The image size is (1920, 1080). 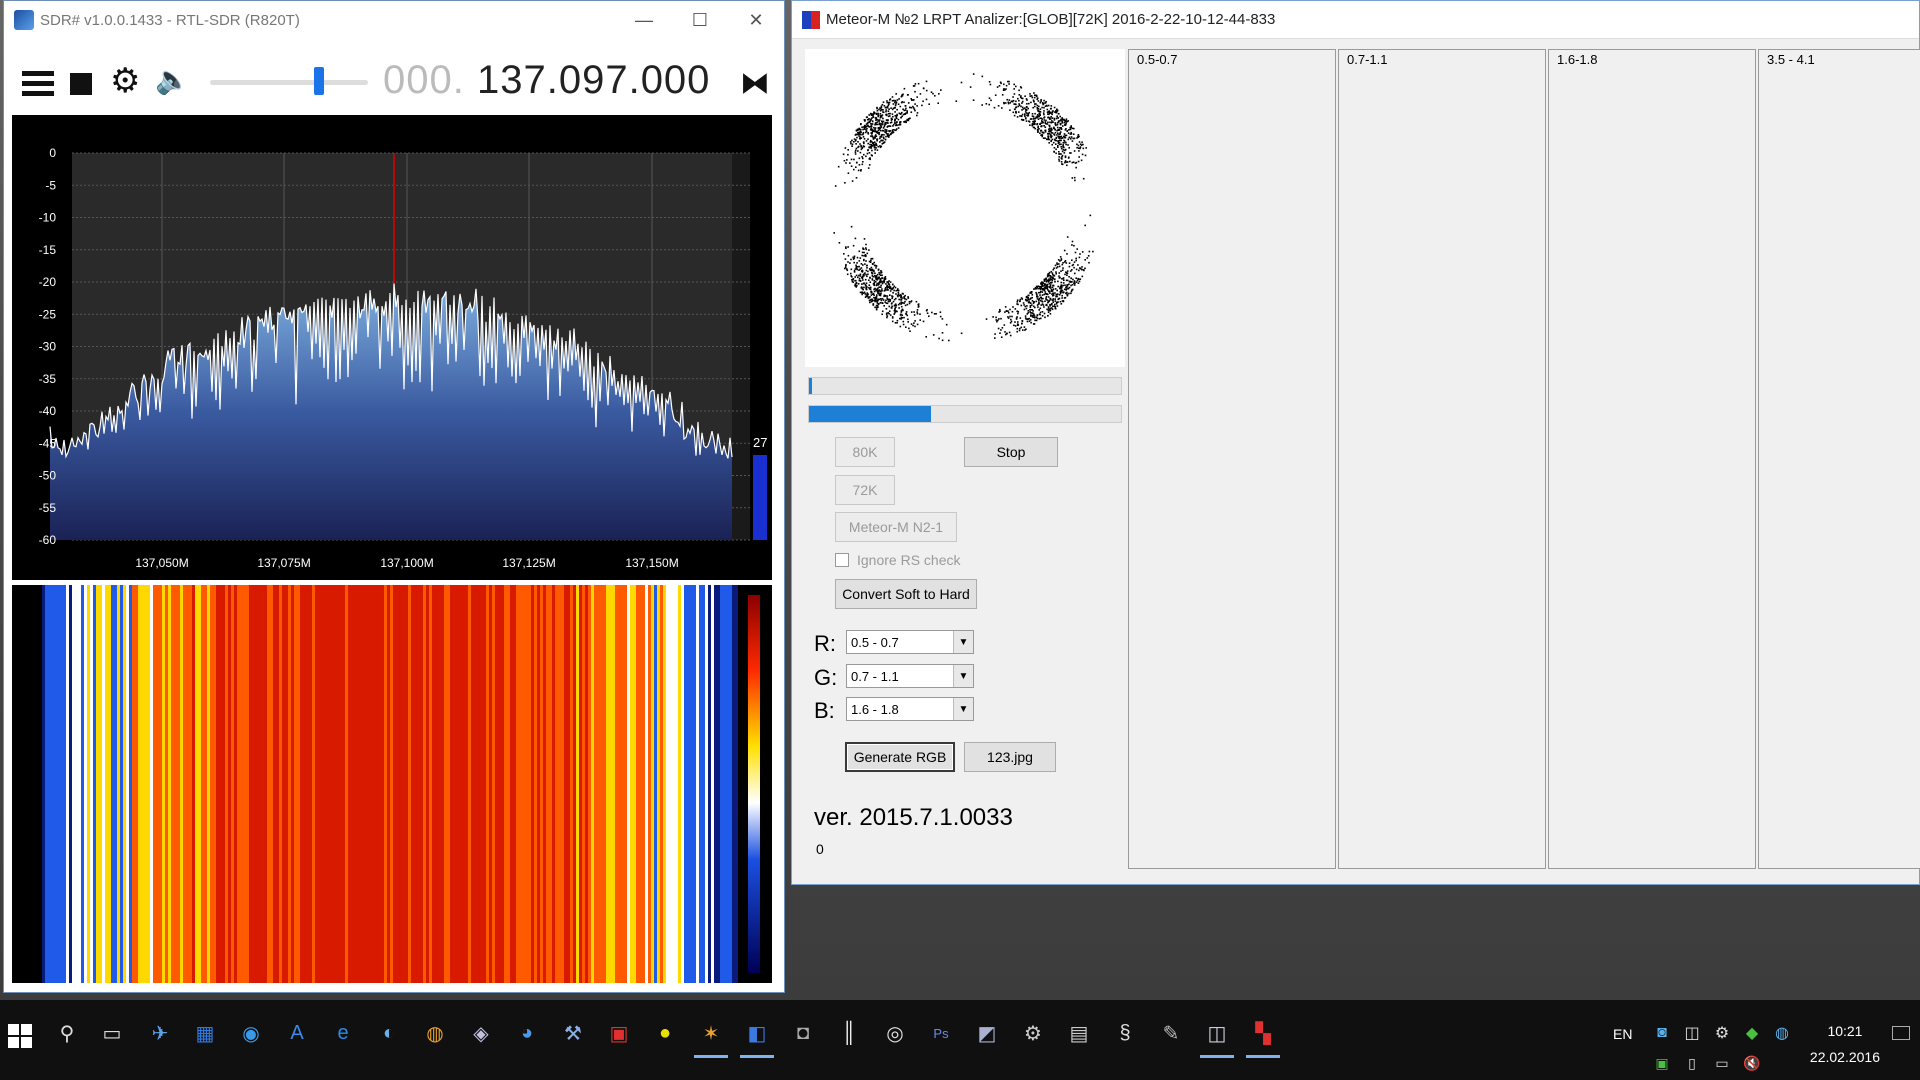 What do you see at coordinates (394, 20) in the screenshot?
I see `sdr-titlebar: SDR# v1.0.0.1433 - RTL-SDR (R820T) — ☐ ✕` at bounding box center [394, 20].